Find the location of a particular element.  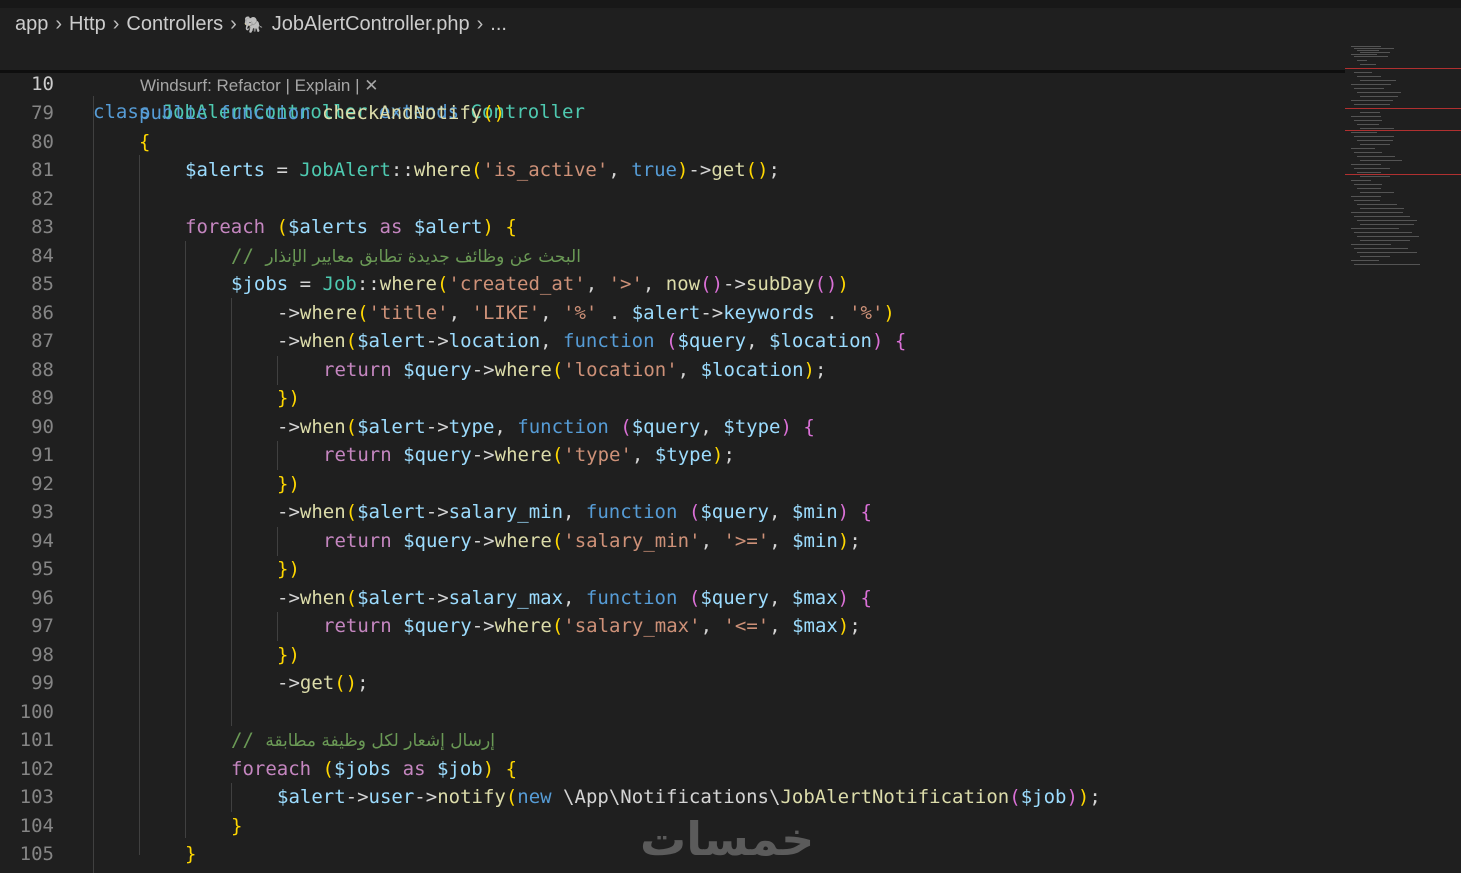

code-text: { is located at coordinates (145, 141).